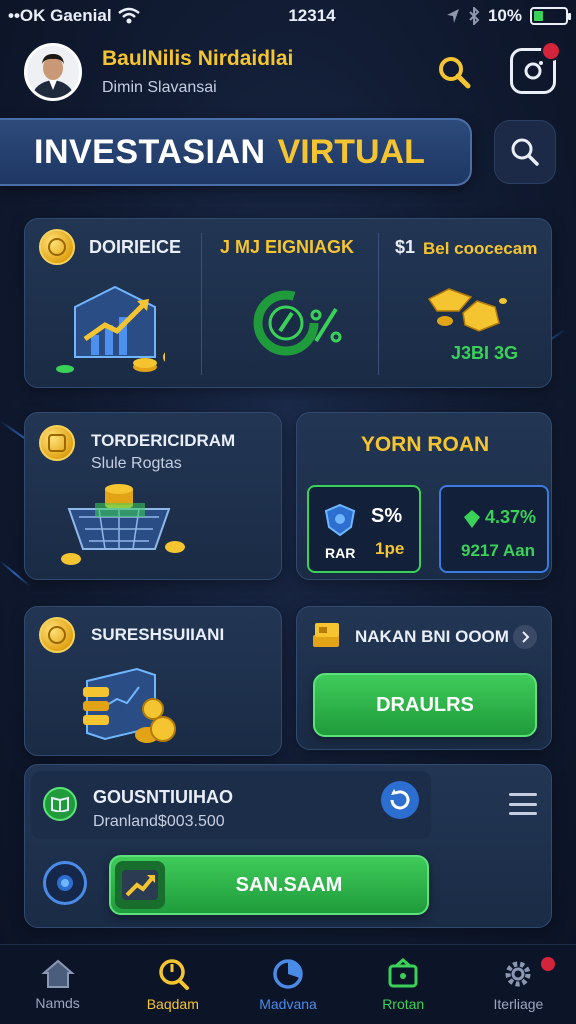  I want to click on stat-column-3: $1 Bel coocecam J3BI 3G, so click(466, 304).